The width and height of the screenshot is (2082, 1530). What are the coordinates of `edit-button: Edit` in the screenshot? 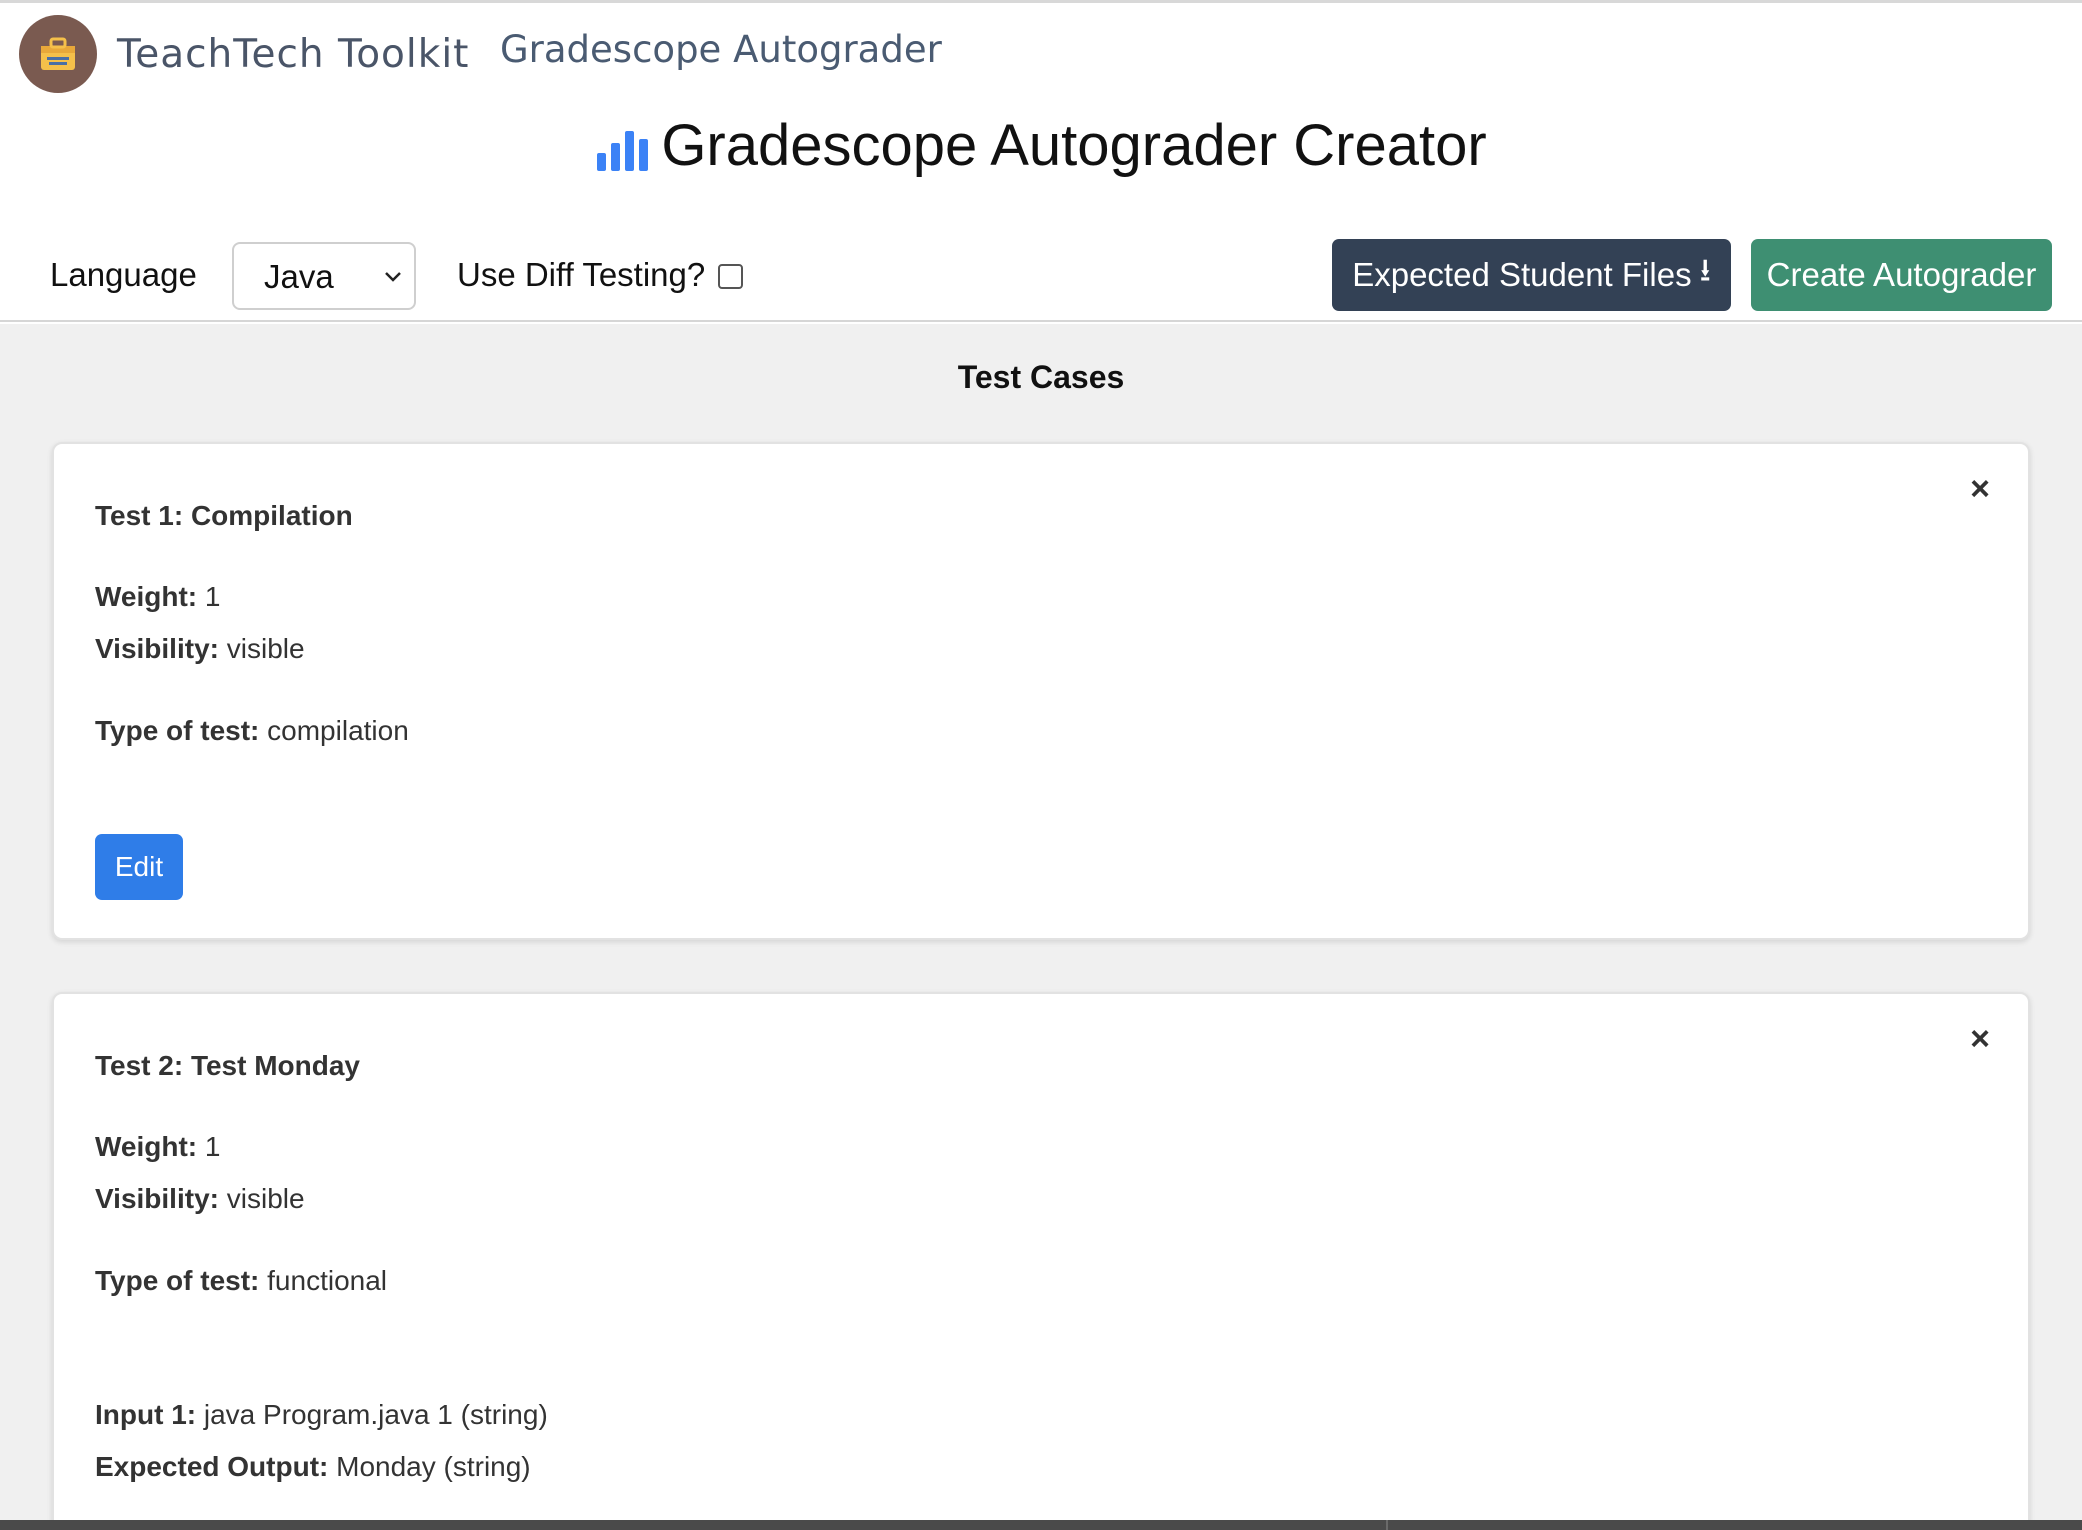 It's located at (139, 867).